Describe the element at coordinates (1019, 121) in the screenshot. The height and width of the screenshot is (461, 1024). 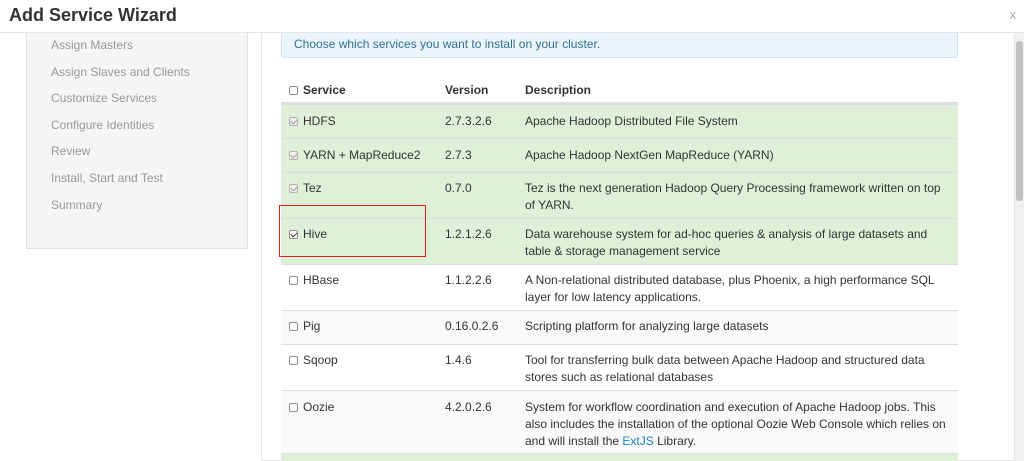
I see `scrollbar-thumb` at that location.